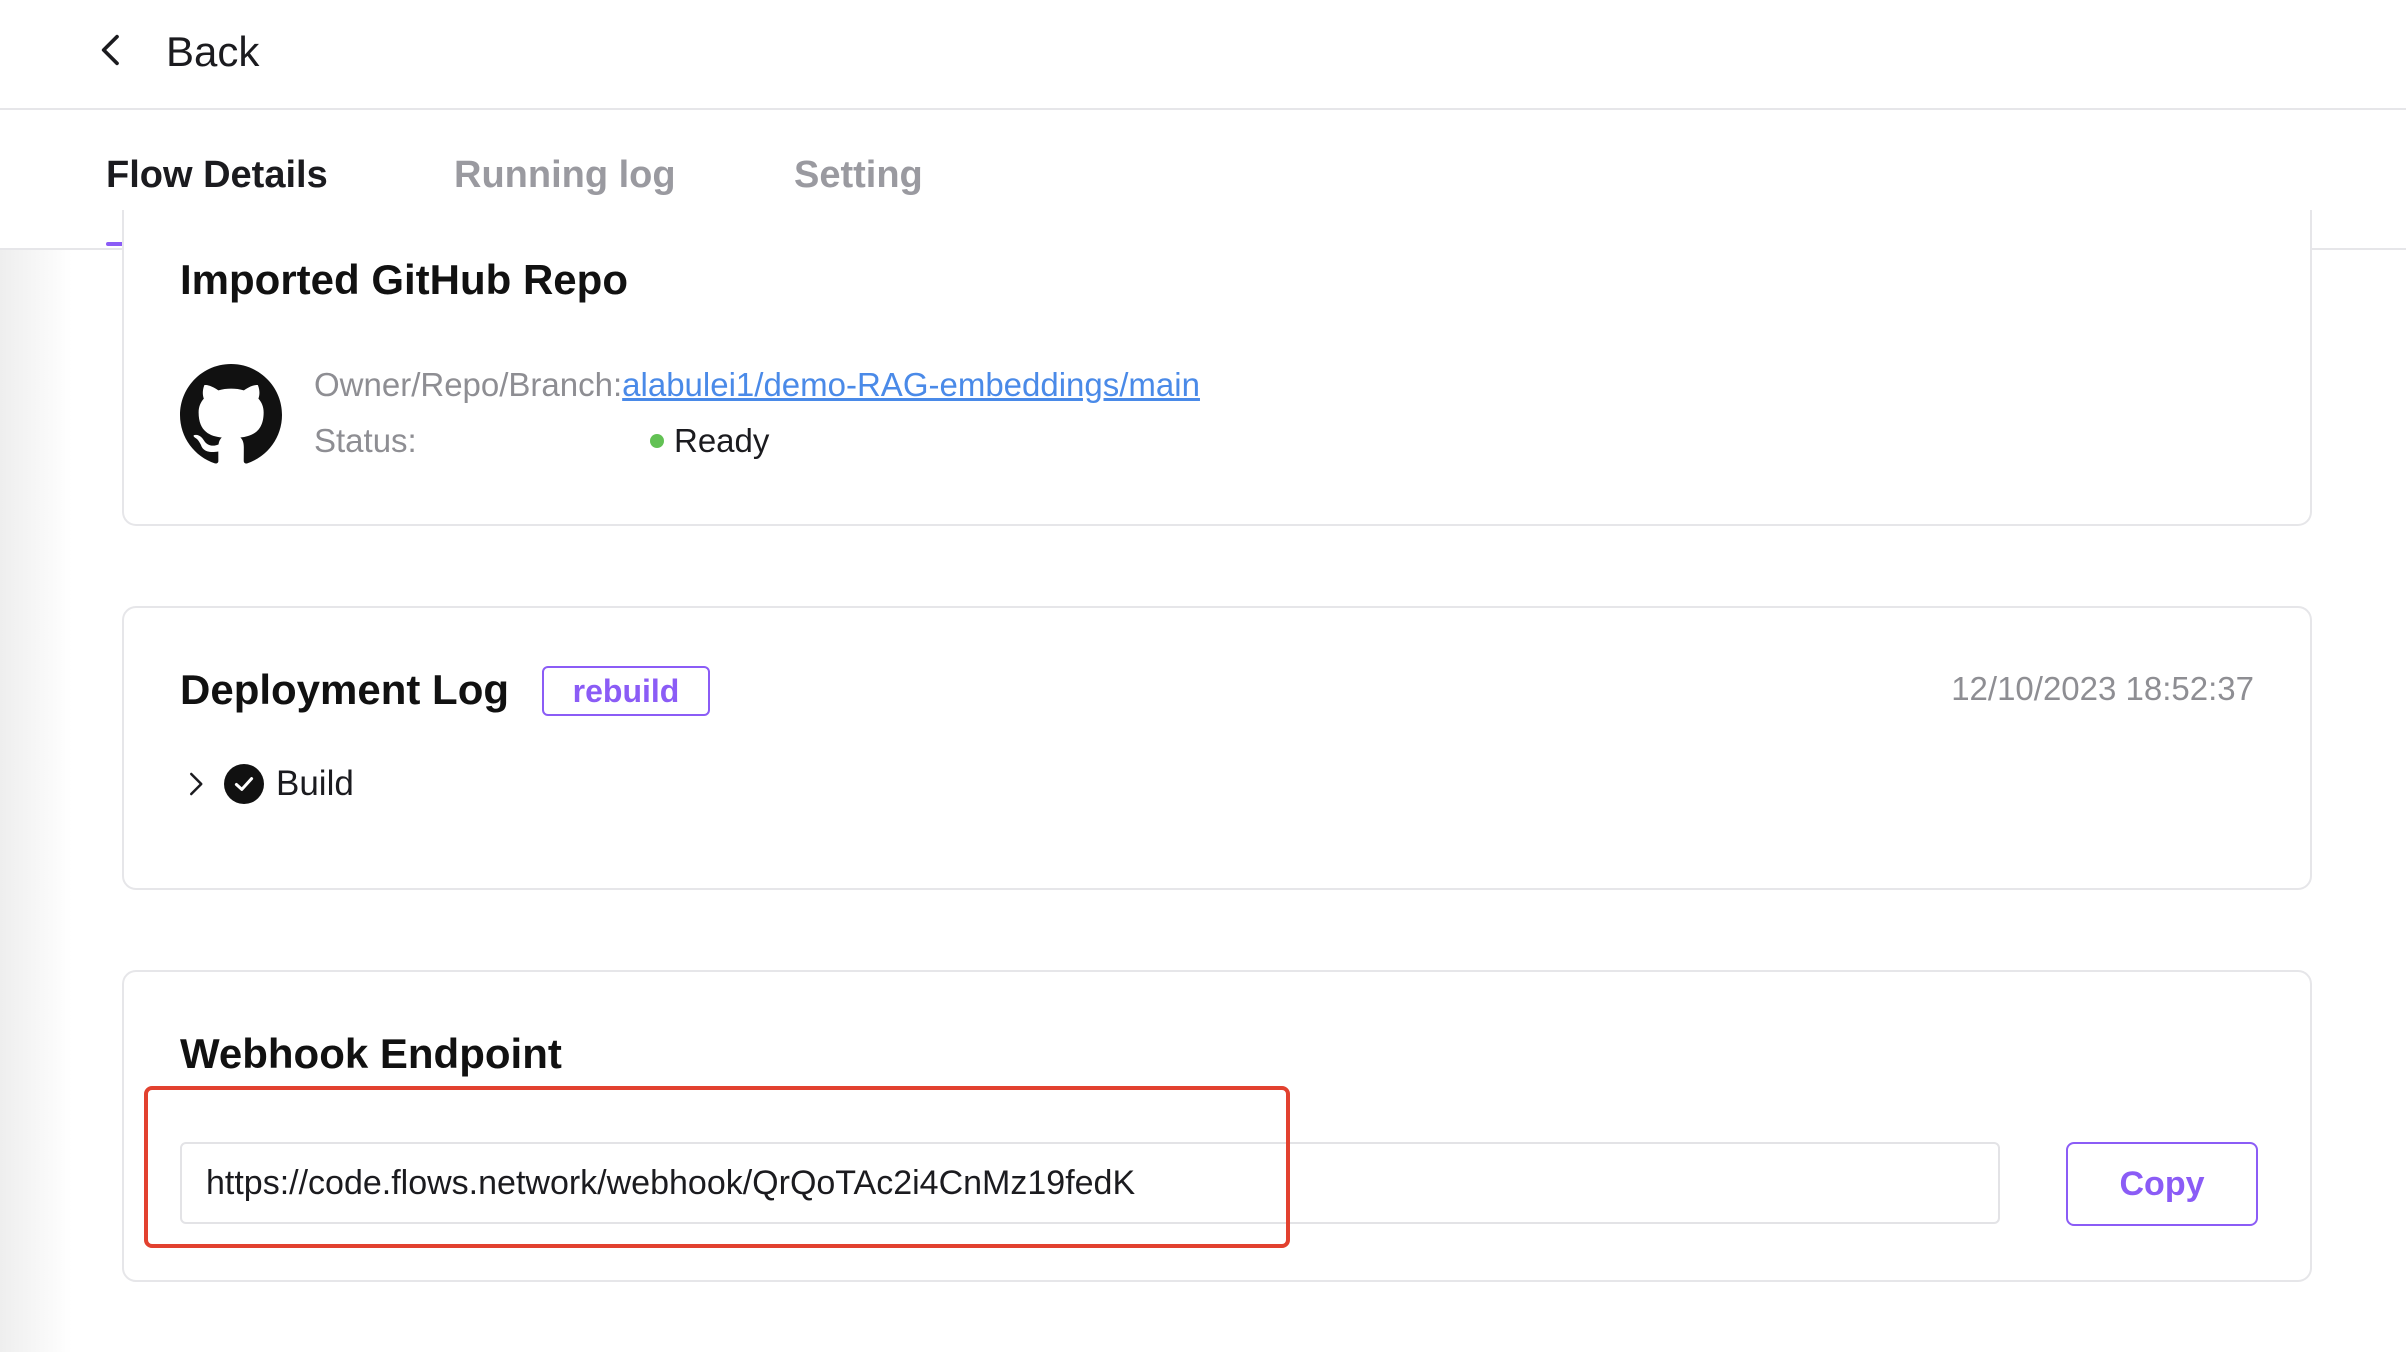  I want to click on status-label: Ready, so click(722, 440).